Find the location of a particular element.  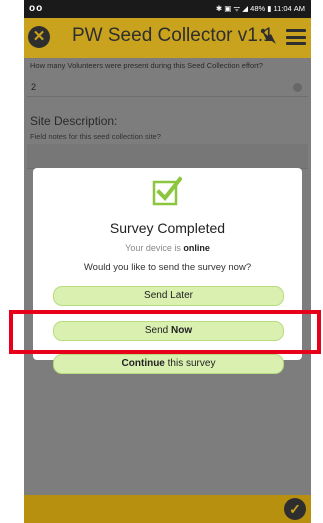

send-later-button: Send Later is located at coordinates (168, 296).